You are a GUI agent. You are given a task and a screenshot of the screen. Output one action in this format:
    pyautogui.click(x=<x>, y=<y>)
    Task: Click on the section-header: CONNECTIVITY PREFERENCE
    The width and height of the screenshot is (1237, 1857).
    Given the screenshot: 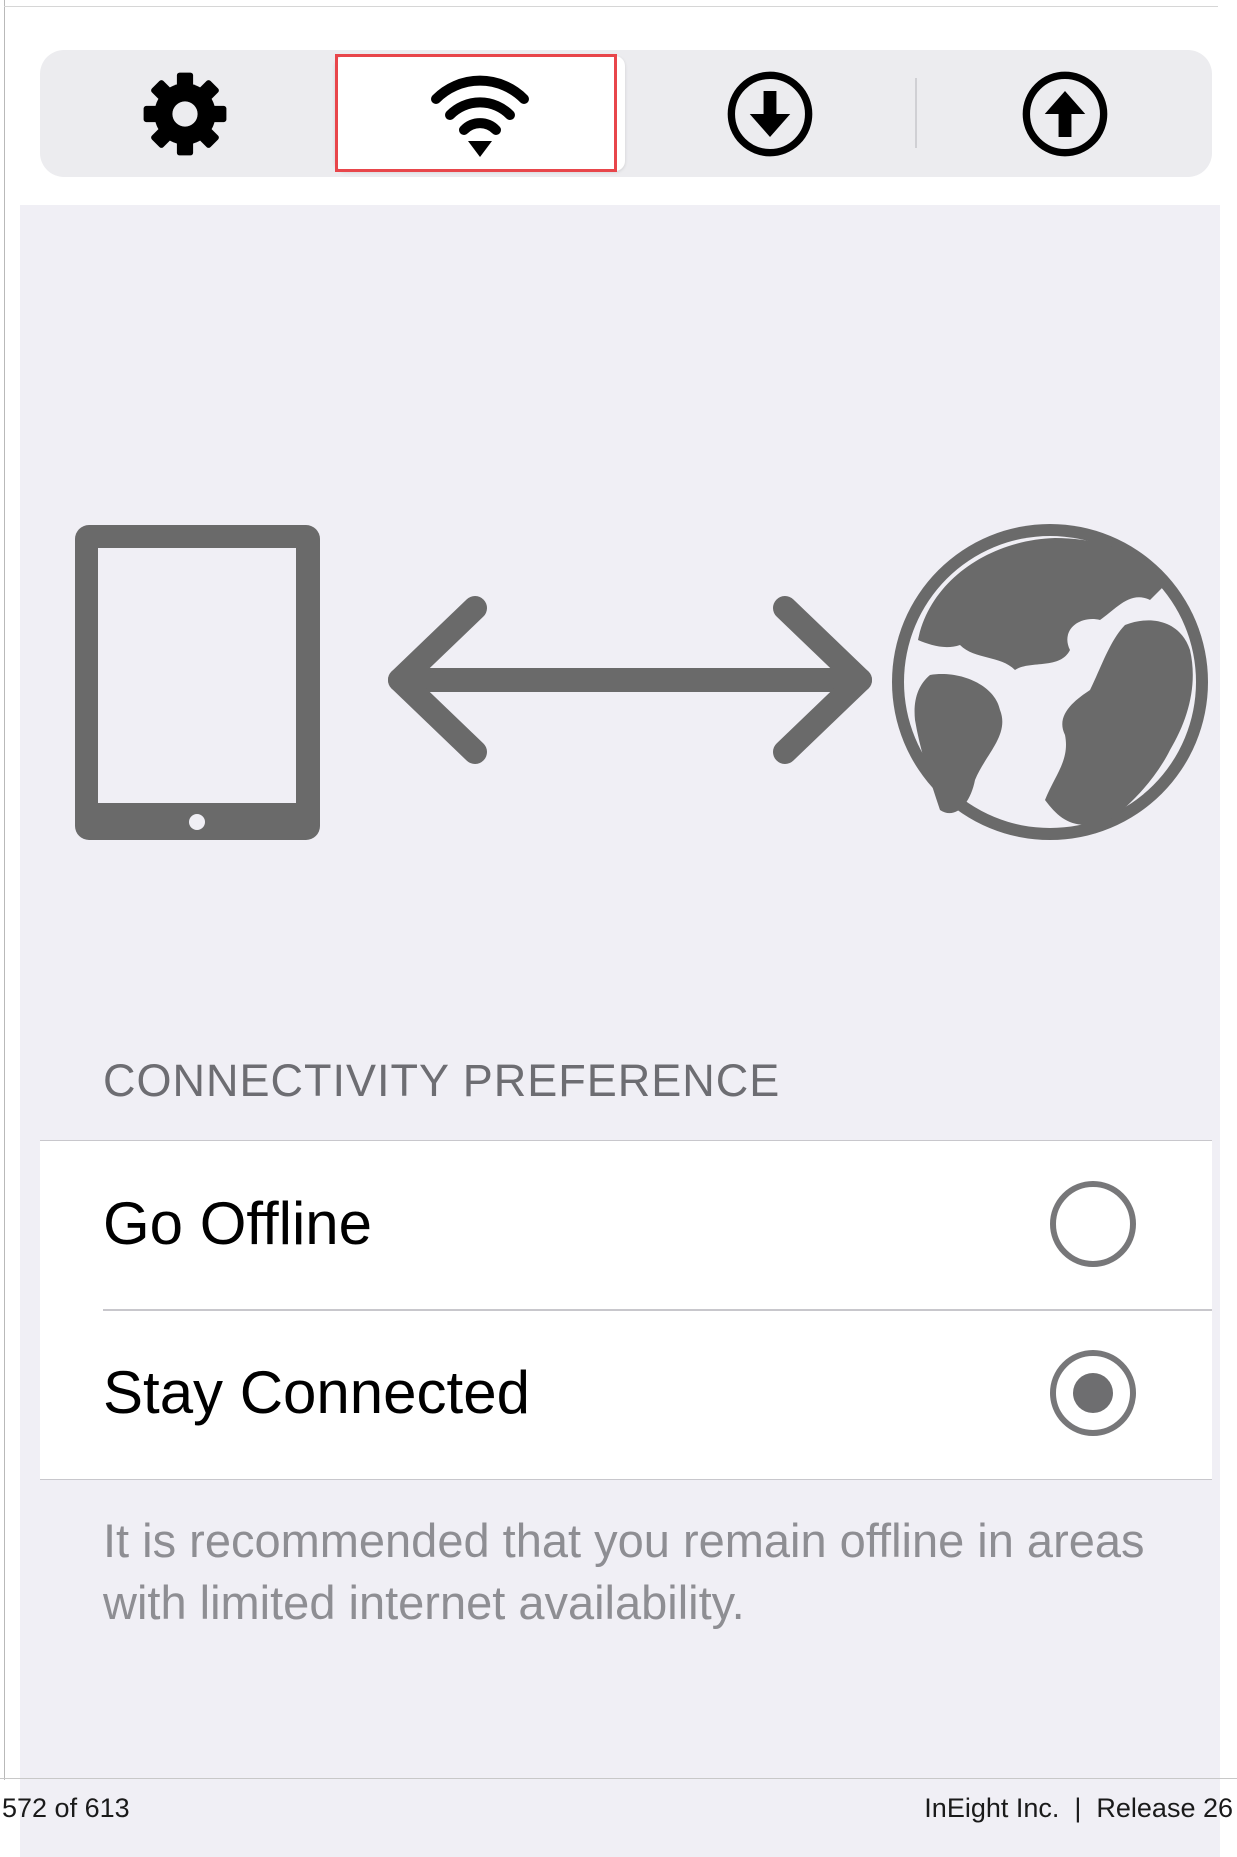 What is the action you would take?
    pyautogui.click(x=442, y=1080)
    